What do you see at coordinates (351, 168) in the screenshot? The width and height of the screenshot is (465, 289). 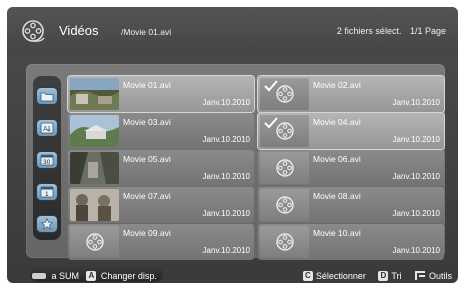 I see `file-item-movie-06: Movie 06.avi Janv.10.2010` at bounding box center [351, 168].